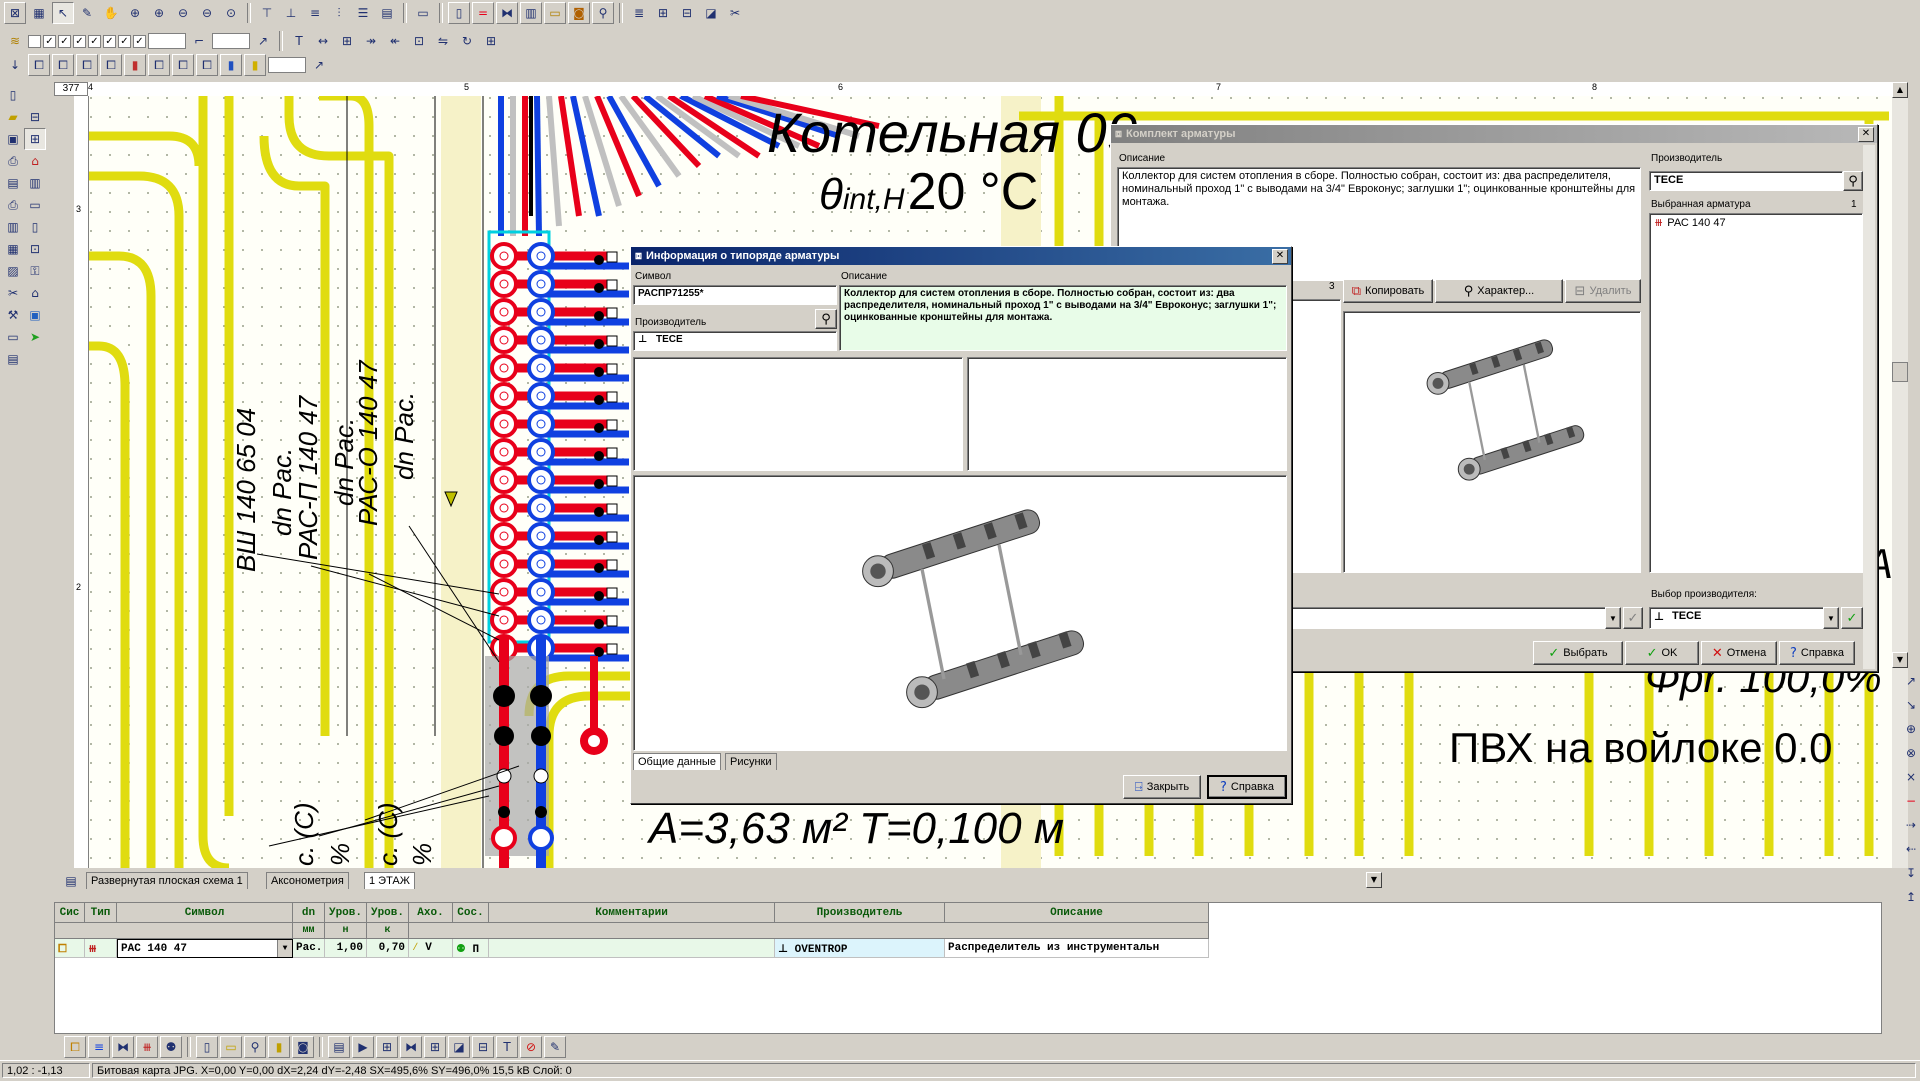 The width and height of the screenshot is (1920, 1081). I want to click on col-header-type: Тип, so click(101, 913).